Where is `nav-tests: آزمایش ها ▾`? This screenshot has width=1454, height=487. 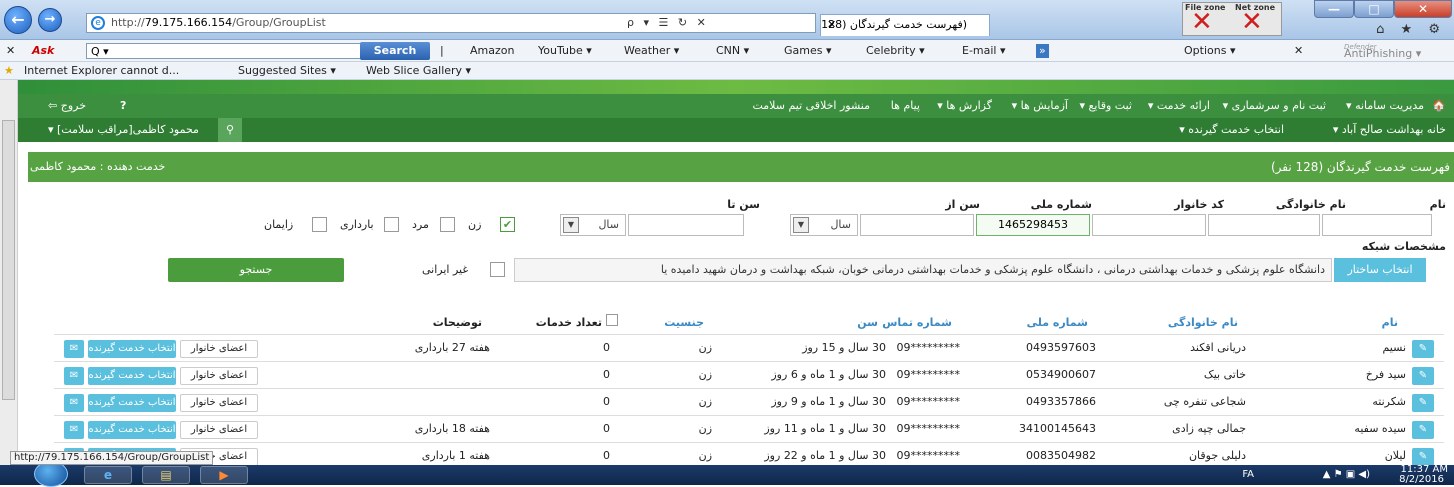 nav-tests: آزمایش ها ▾ is located at coordinates (1040, 106).